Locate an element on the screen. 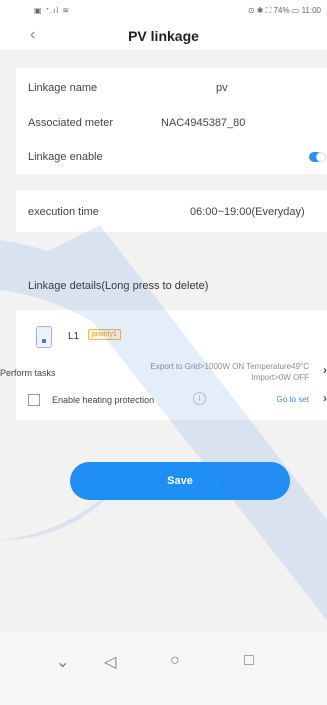 This screenshot has height=705, width=327. linkage-name-row: Linkage name pv is located at coordinates (171, 87).